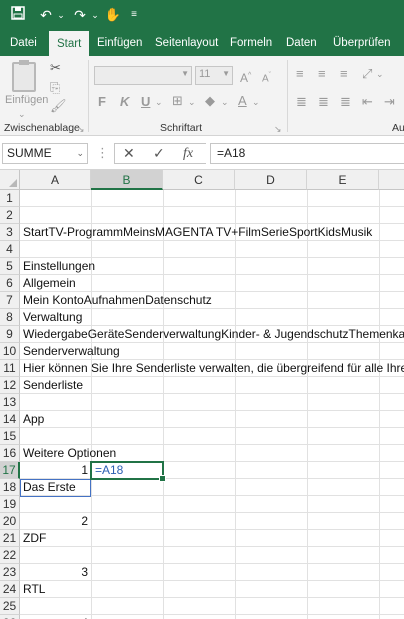 Image resolution: width=404 pixels, height=619 pixels. Describe the element at coordinates (251, 43) in the screenshot. I see `tab-formeln: Formeln` at that location.